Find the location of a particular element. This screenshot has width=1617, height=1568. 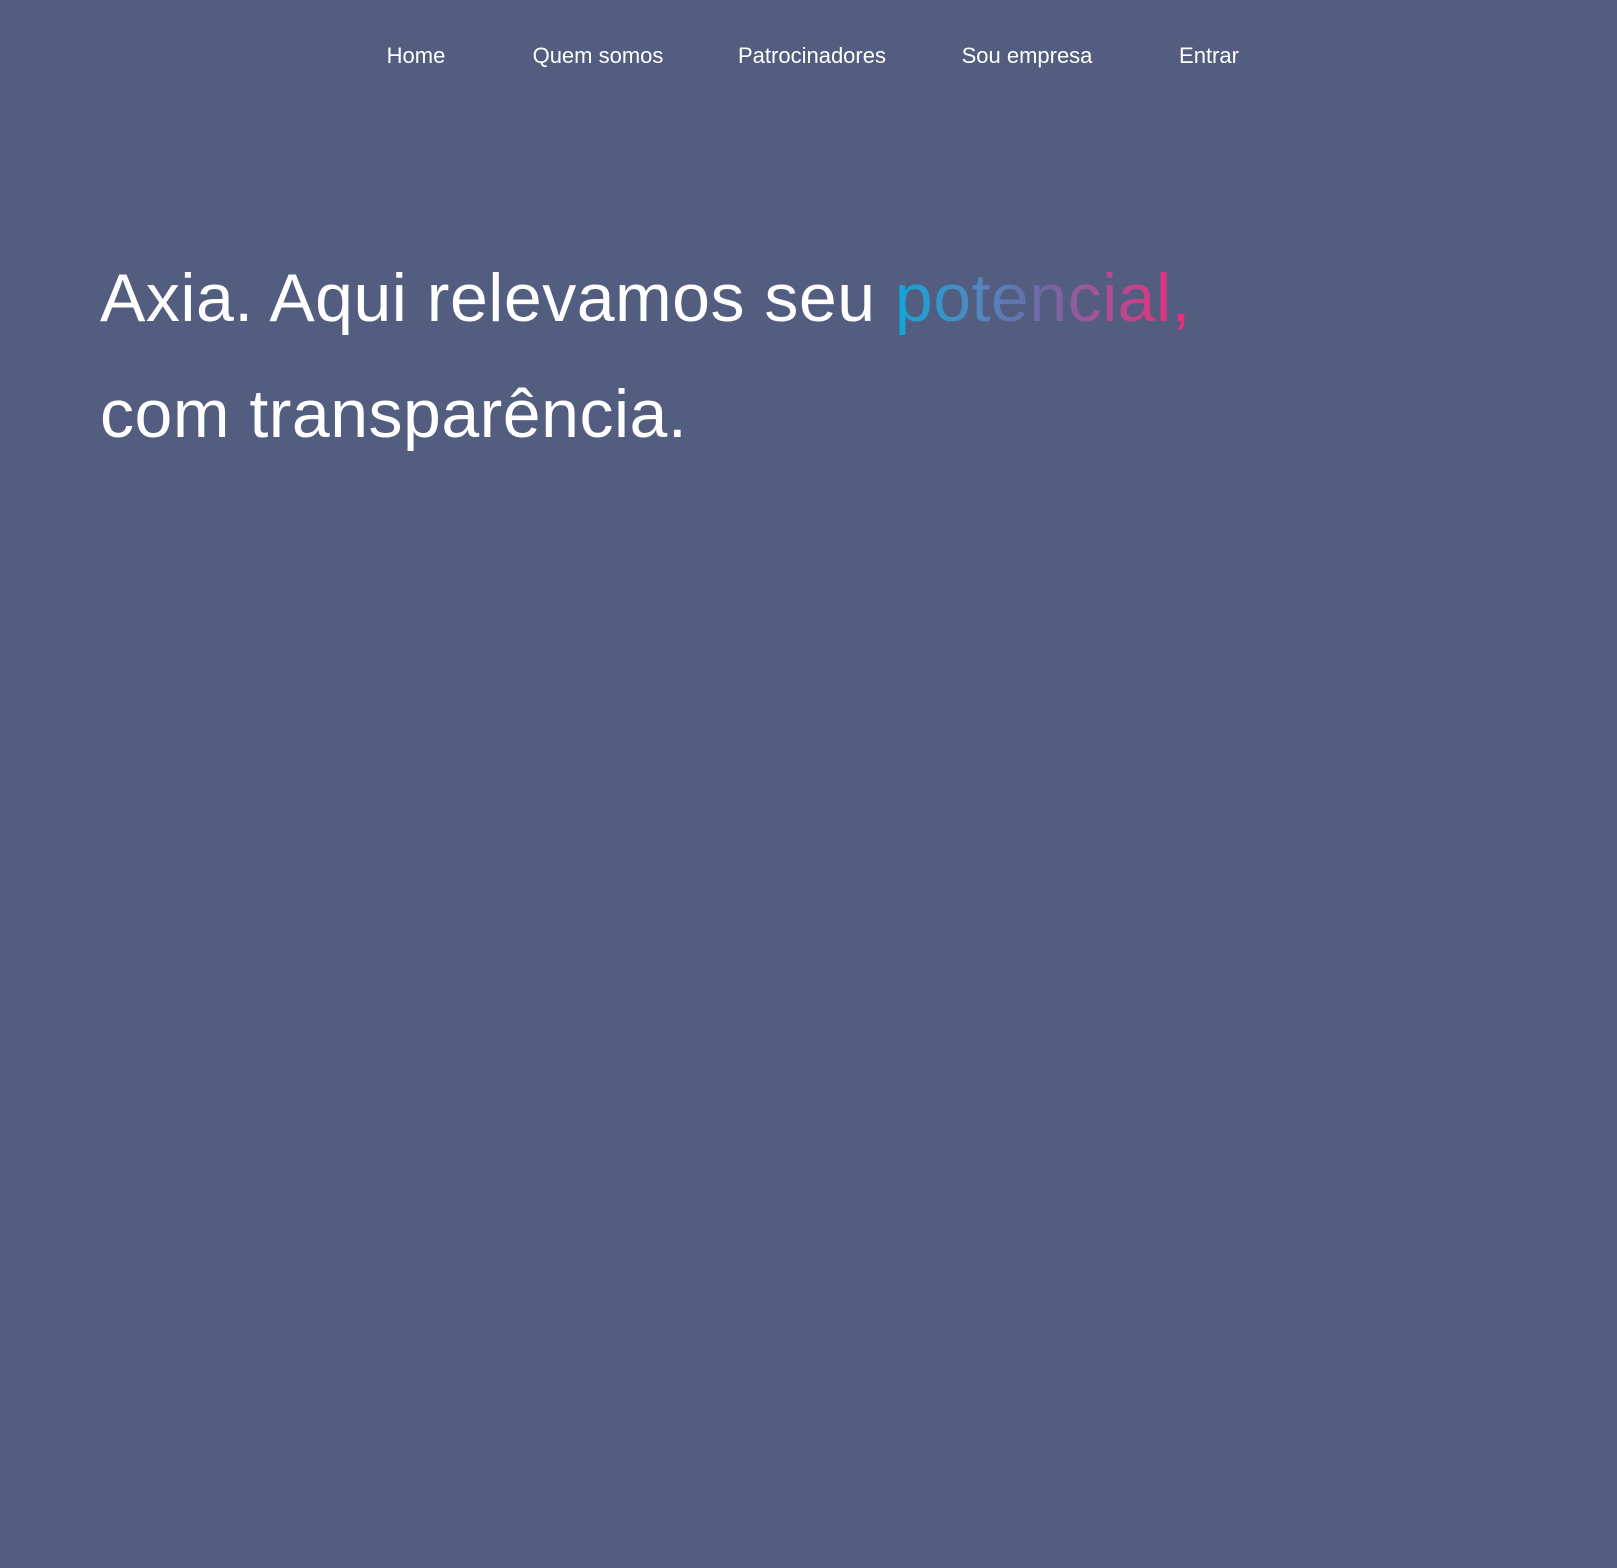

nav-link-home: Home is located at coordinates (416, 56).